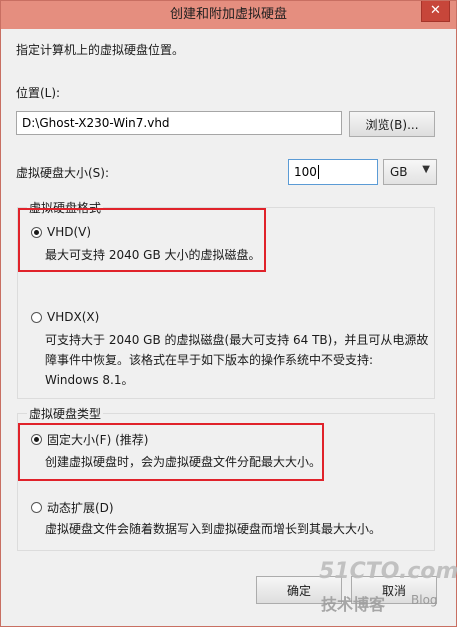 The height and width of the screenshot is (627, 457). I want to click on radio-dynamic: 动态扩展(D), so click(72, 507).